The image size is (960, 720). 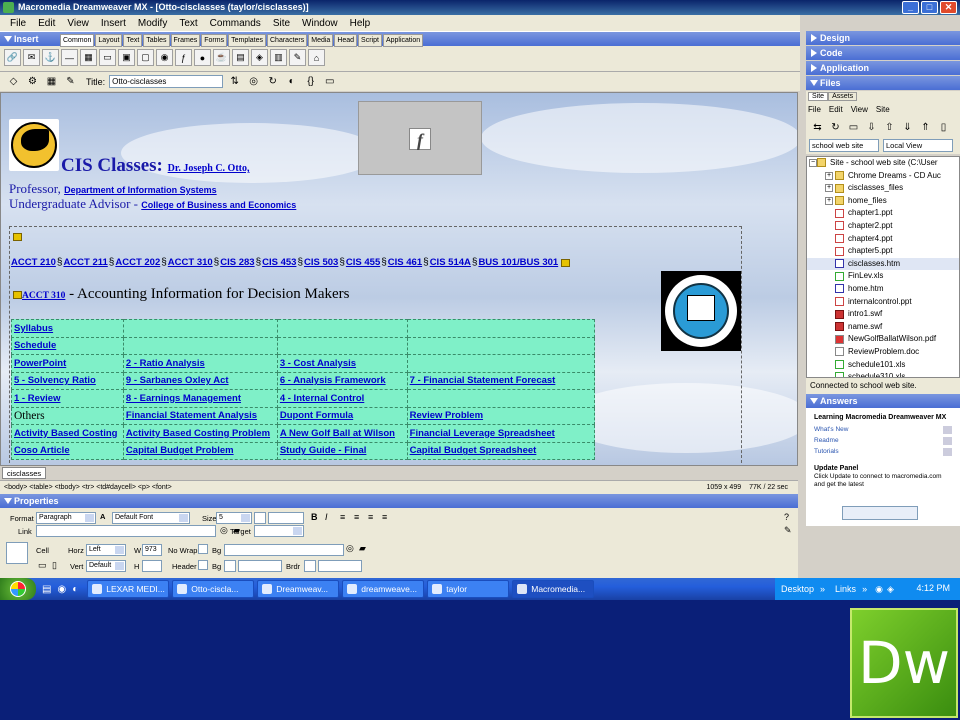 I want to click on design-view-icon: ▦, so click(x=51, y=81).